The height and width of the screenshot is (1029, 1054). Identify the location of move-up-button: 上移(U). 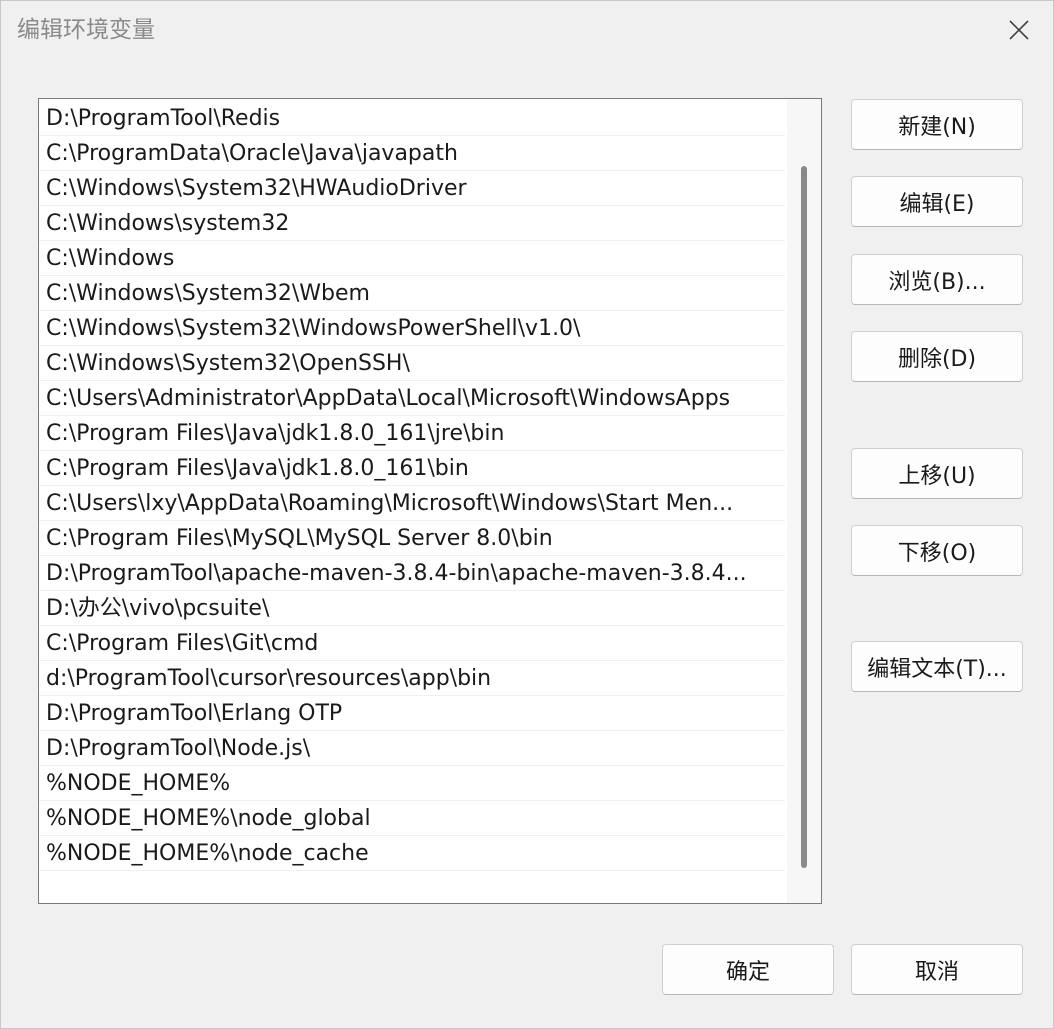
(937, 473).